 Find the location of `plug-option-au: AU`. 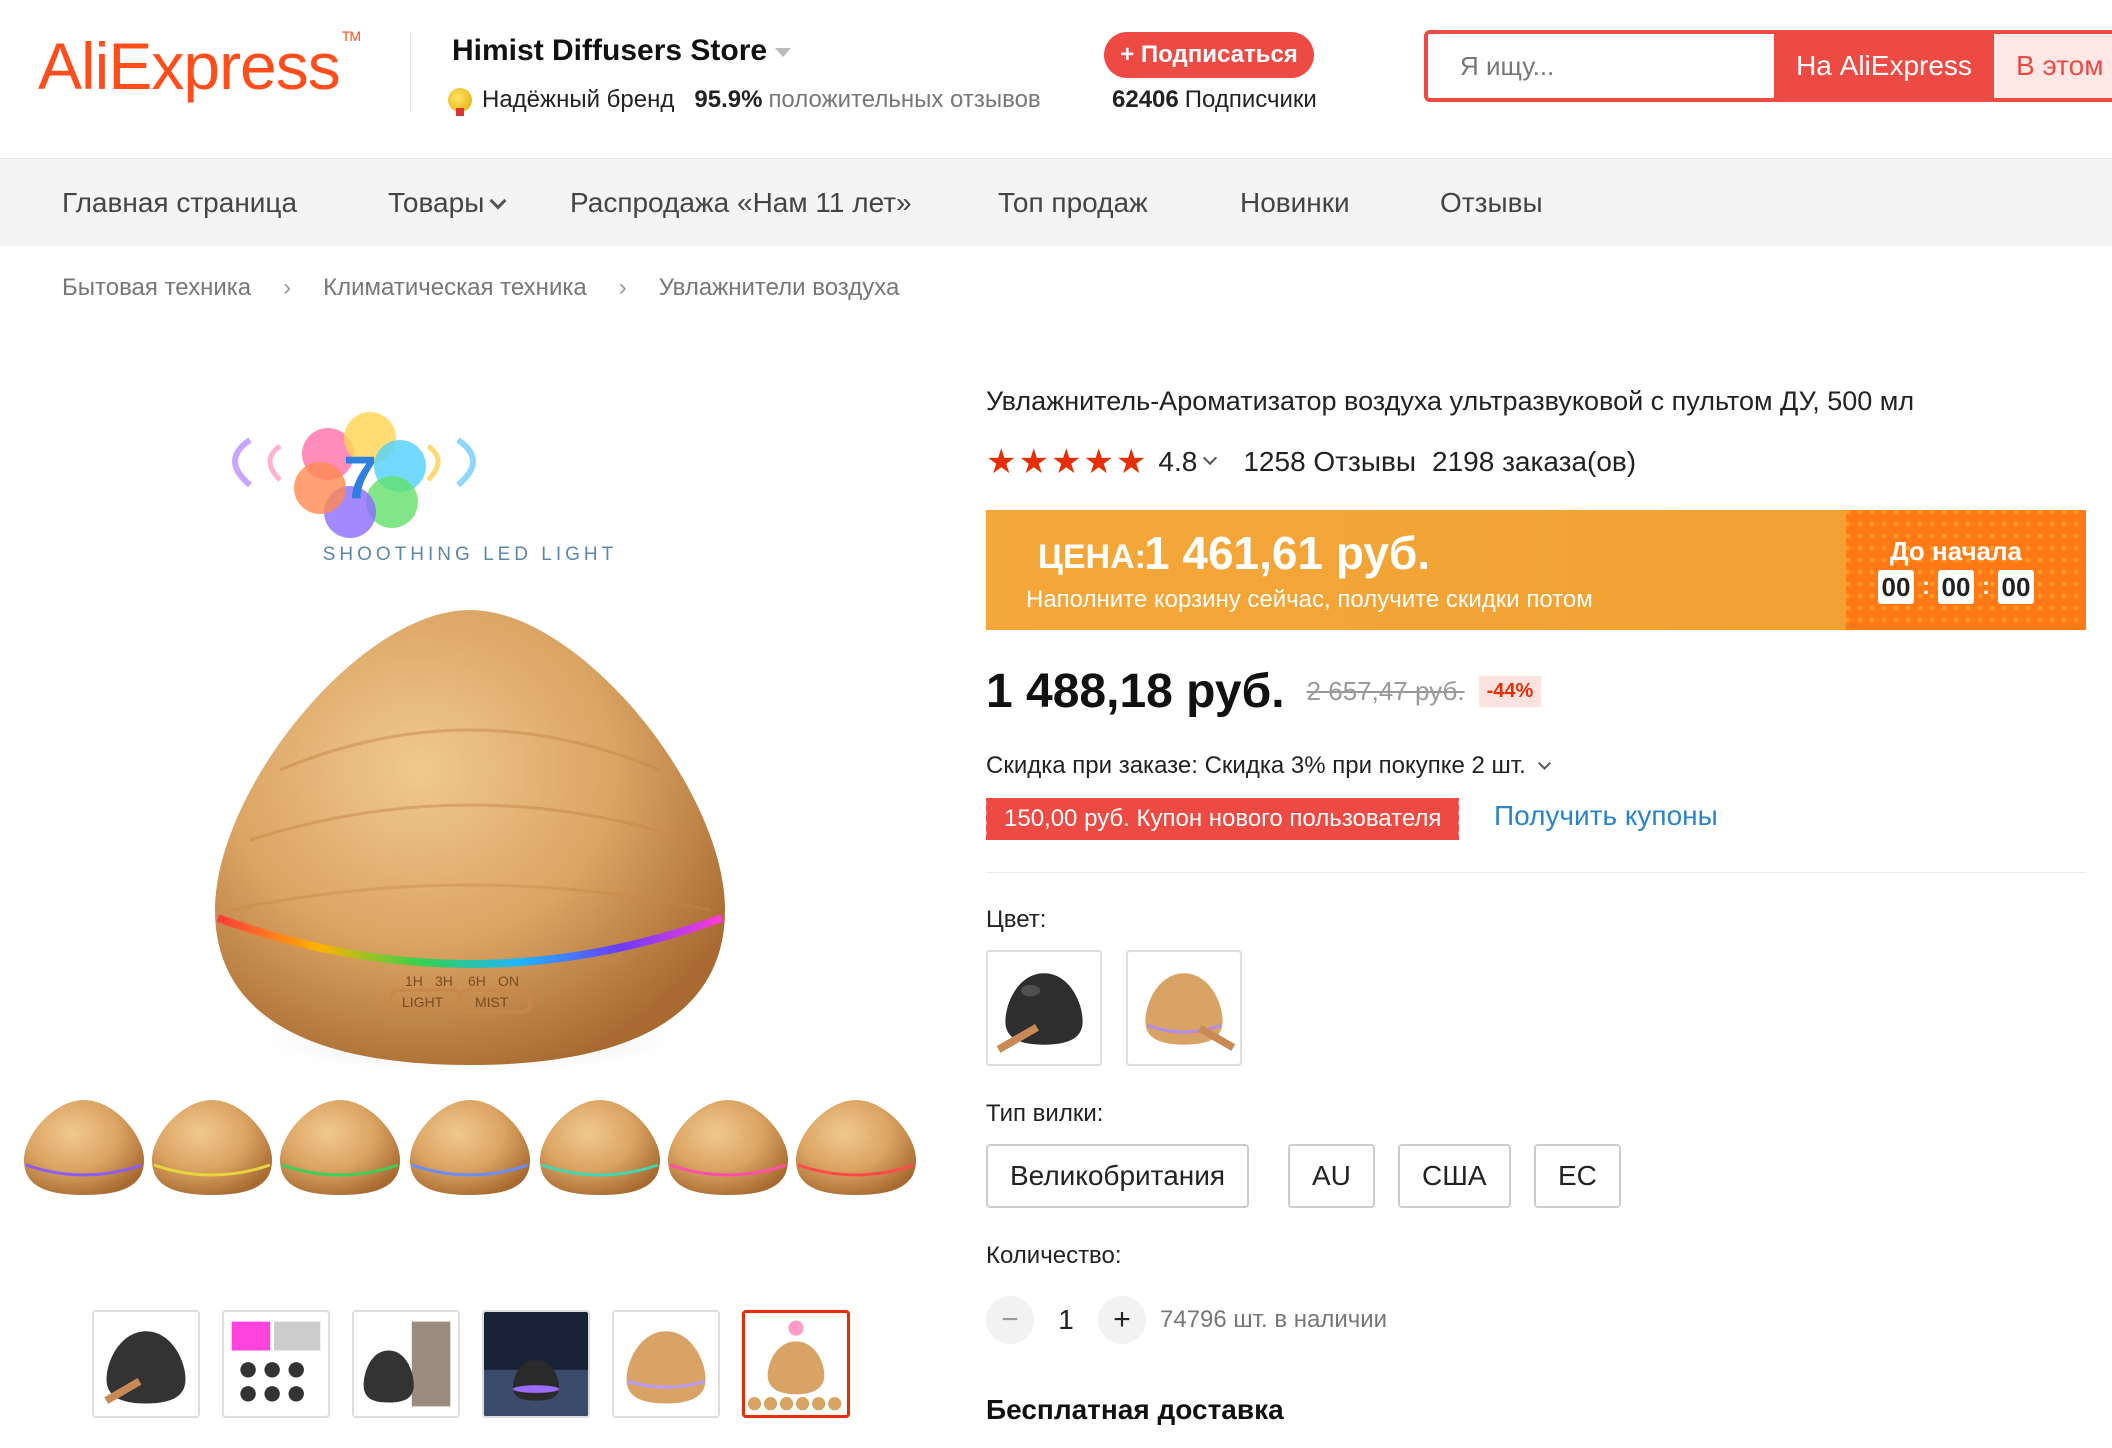

plug-option-au: AU is located at coordinates (1331, 1176).